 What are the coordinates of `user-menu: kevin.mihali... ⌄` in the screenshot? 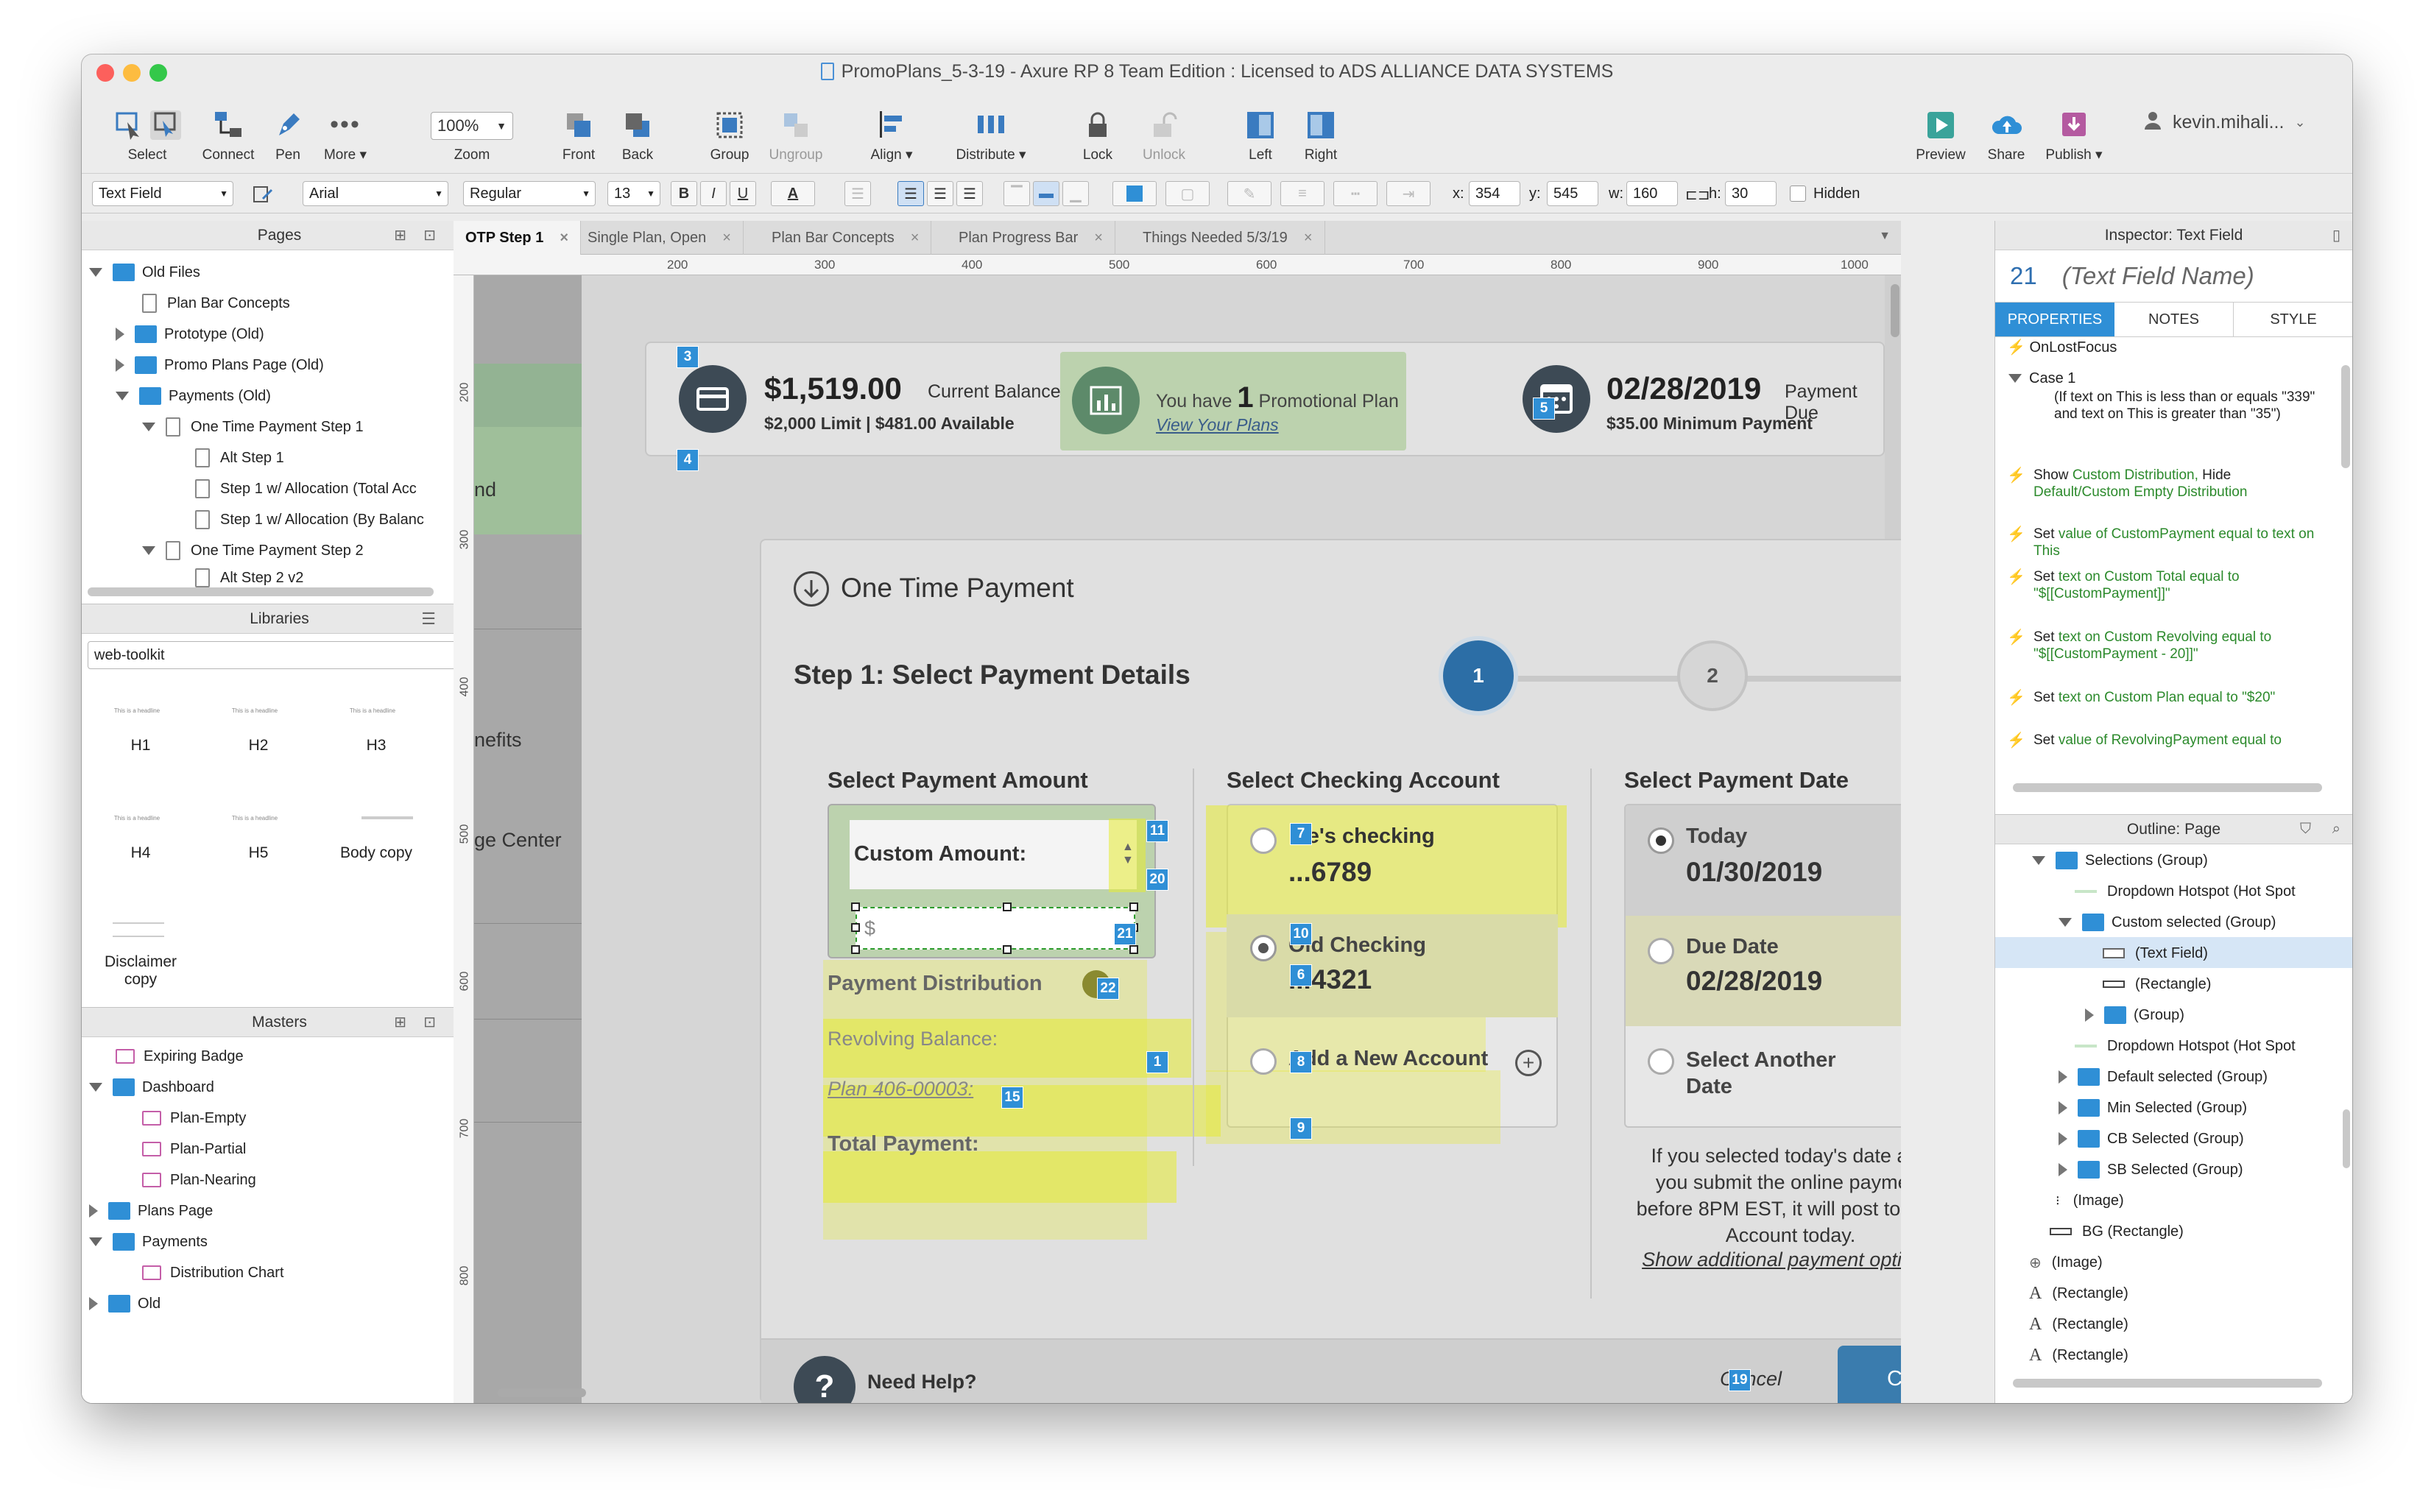 It's located at (2224, 122).